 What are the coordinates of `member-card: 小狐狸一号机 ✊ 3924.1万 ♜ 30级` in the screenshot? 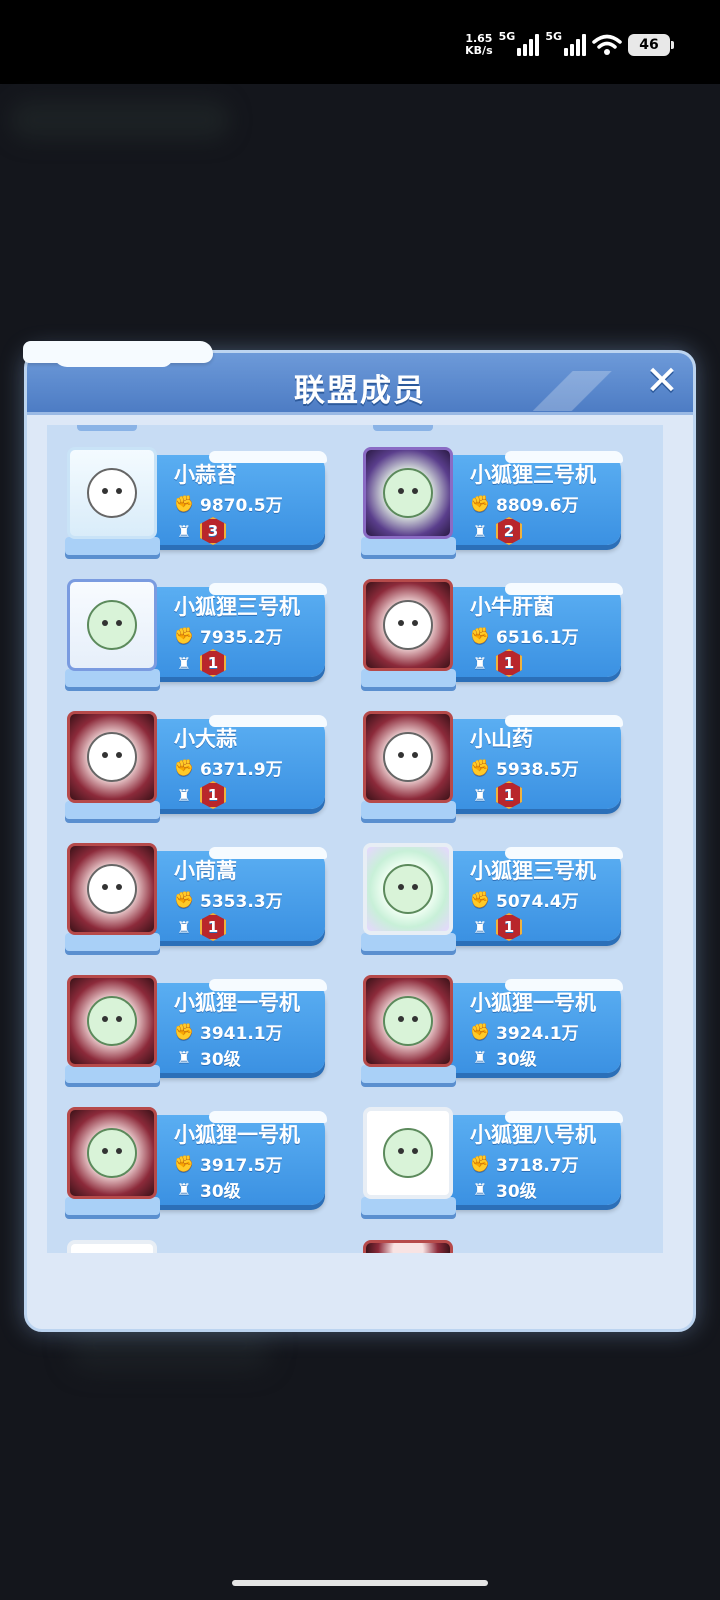 It's located at (494, 1029).